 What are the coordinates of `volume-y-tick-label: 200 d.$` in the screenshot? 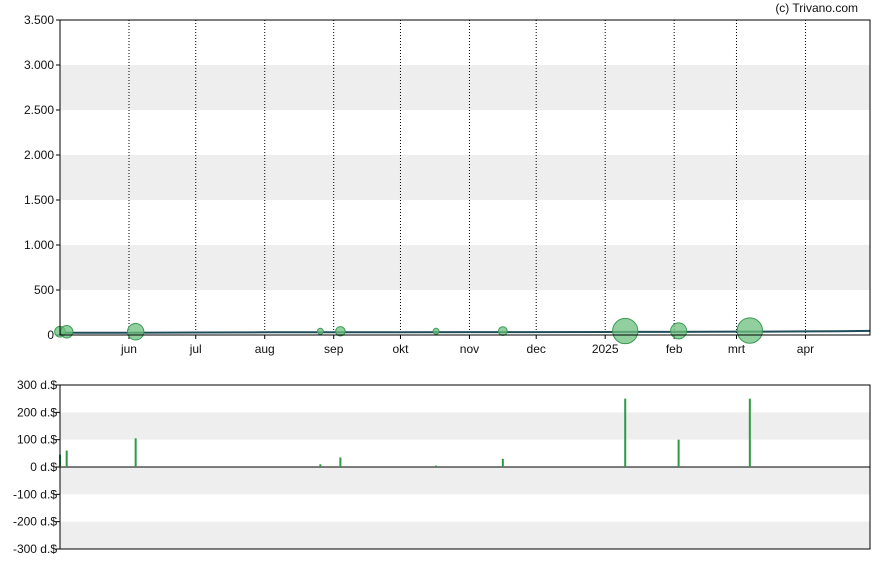 It's located at (37, 412).